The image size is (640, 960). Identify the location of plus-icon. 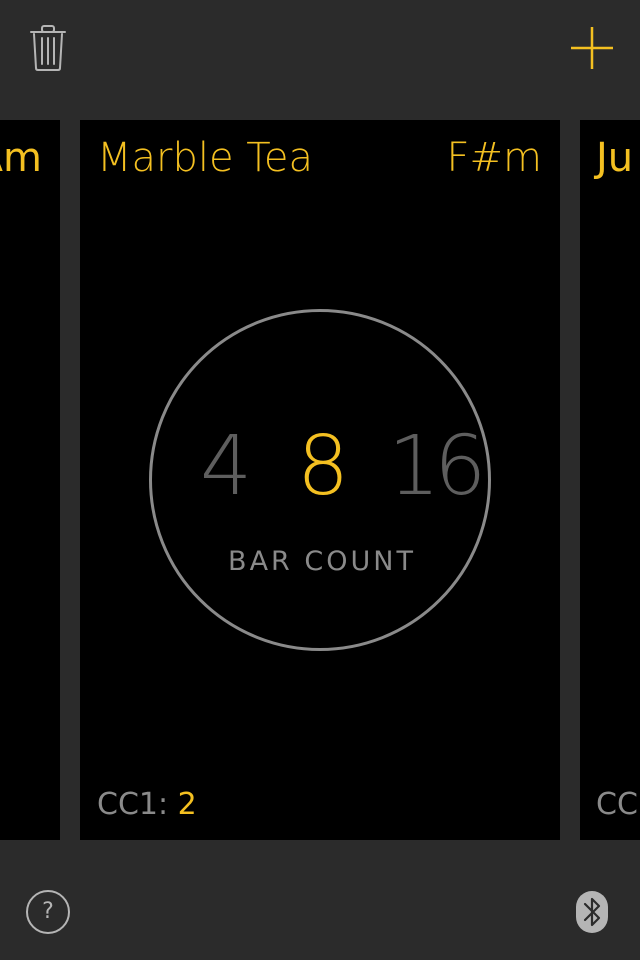
(592, 48).